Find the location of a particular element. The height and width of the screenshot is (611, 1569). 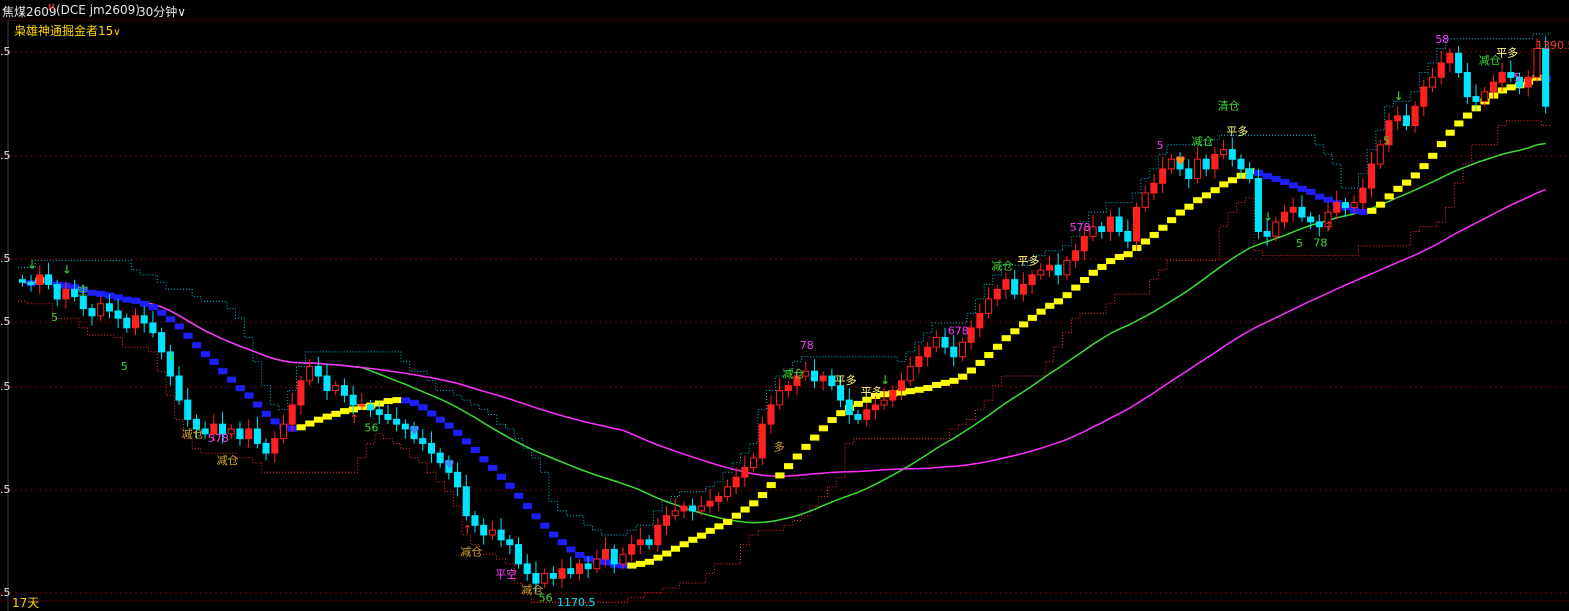

chevron-down-icon: ∨ is located at coordinates (182, 12).